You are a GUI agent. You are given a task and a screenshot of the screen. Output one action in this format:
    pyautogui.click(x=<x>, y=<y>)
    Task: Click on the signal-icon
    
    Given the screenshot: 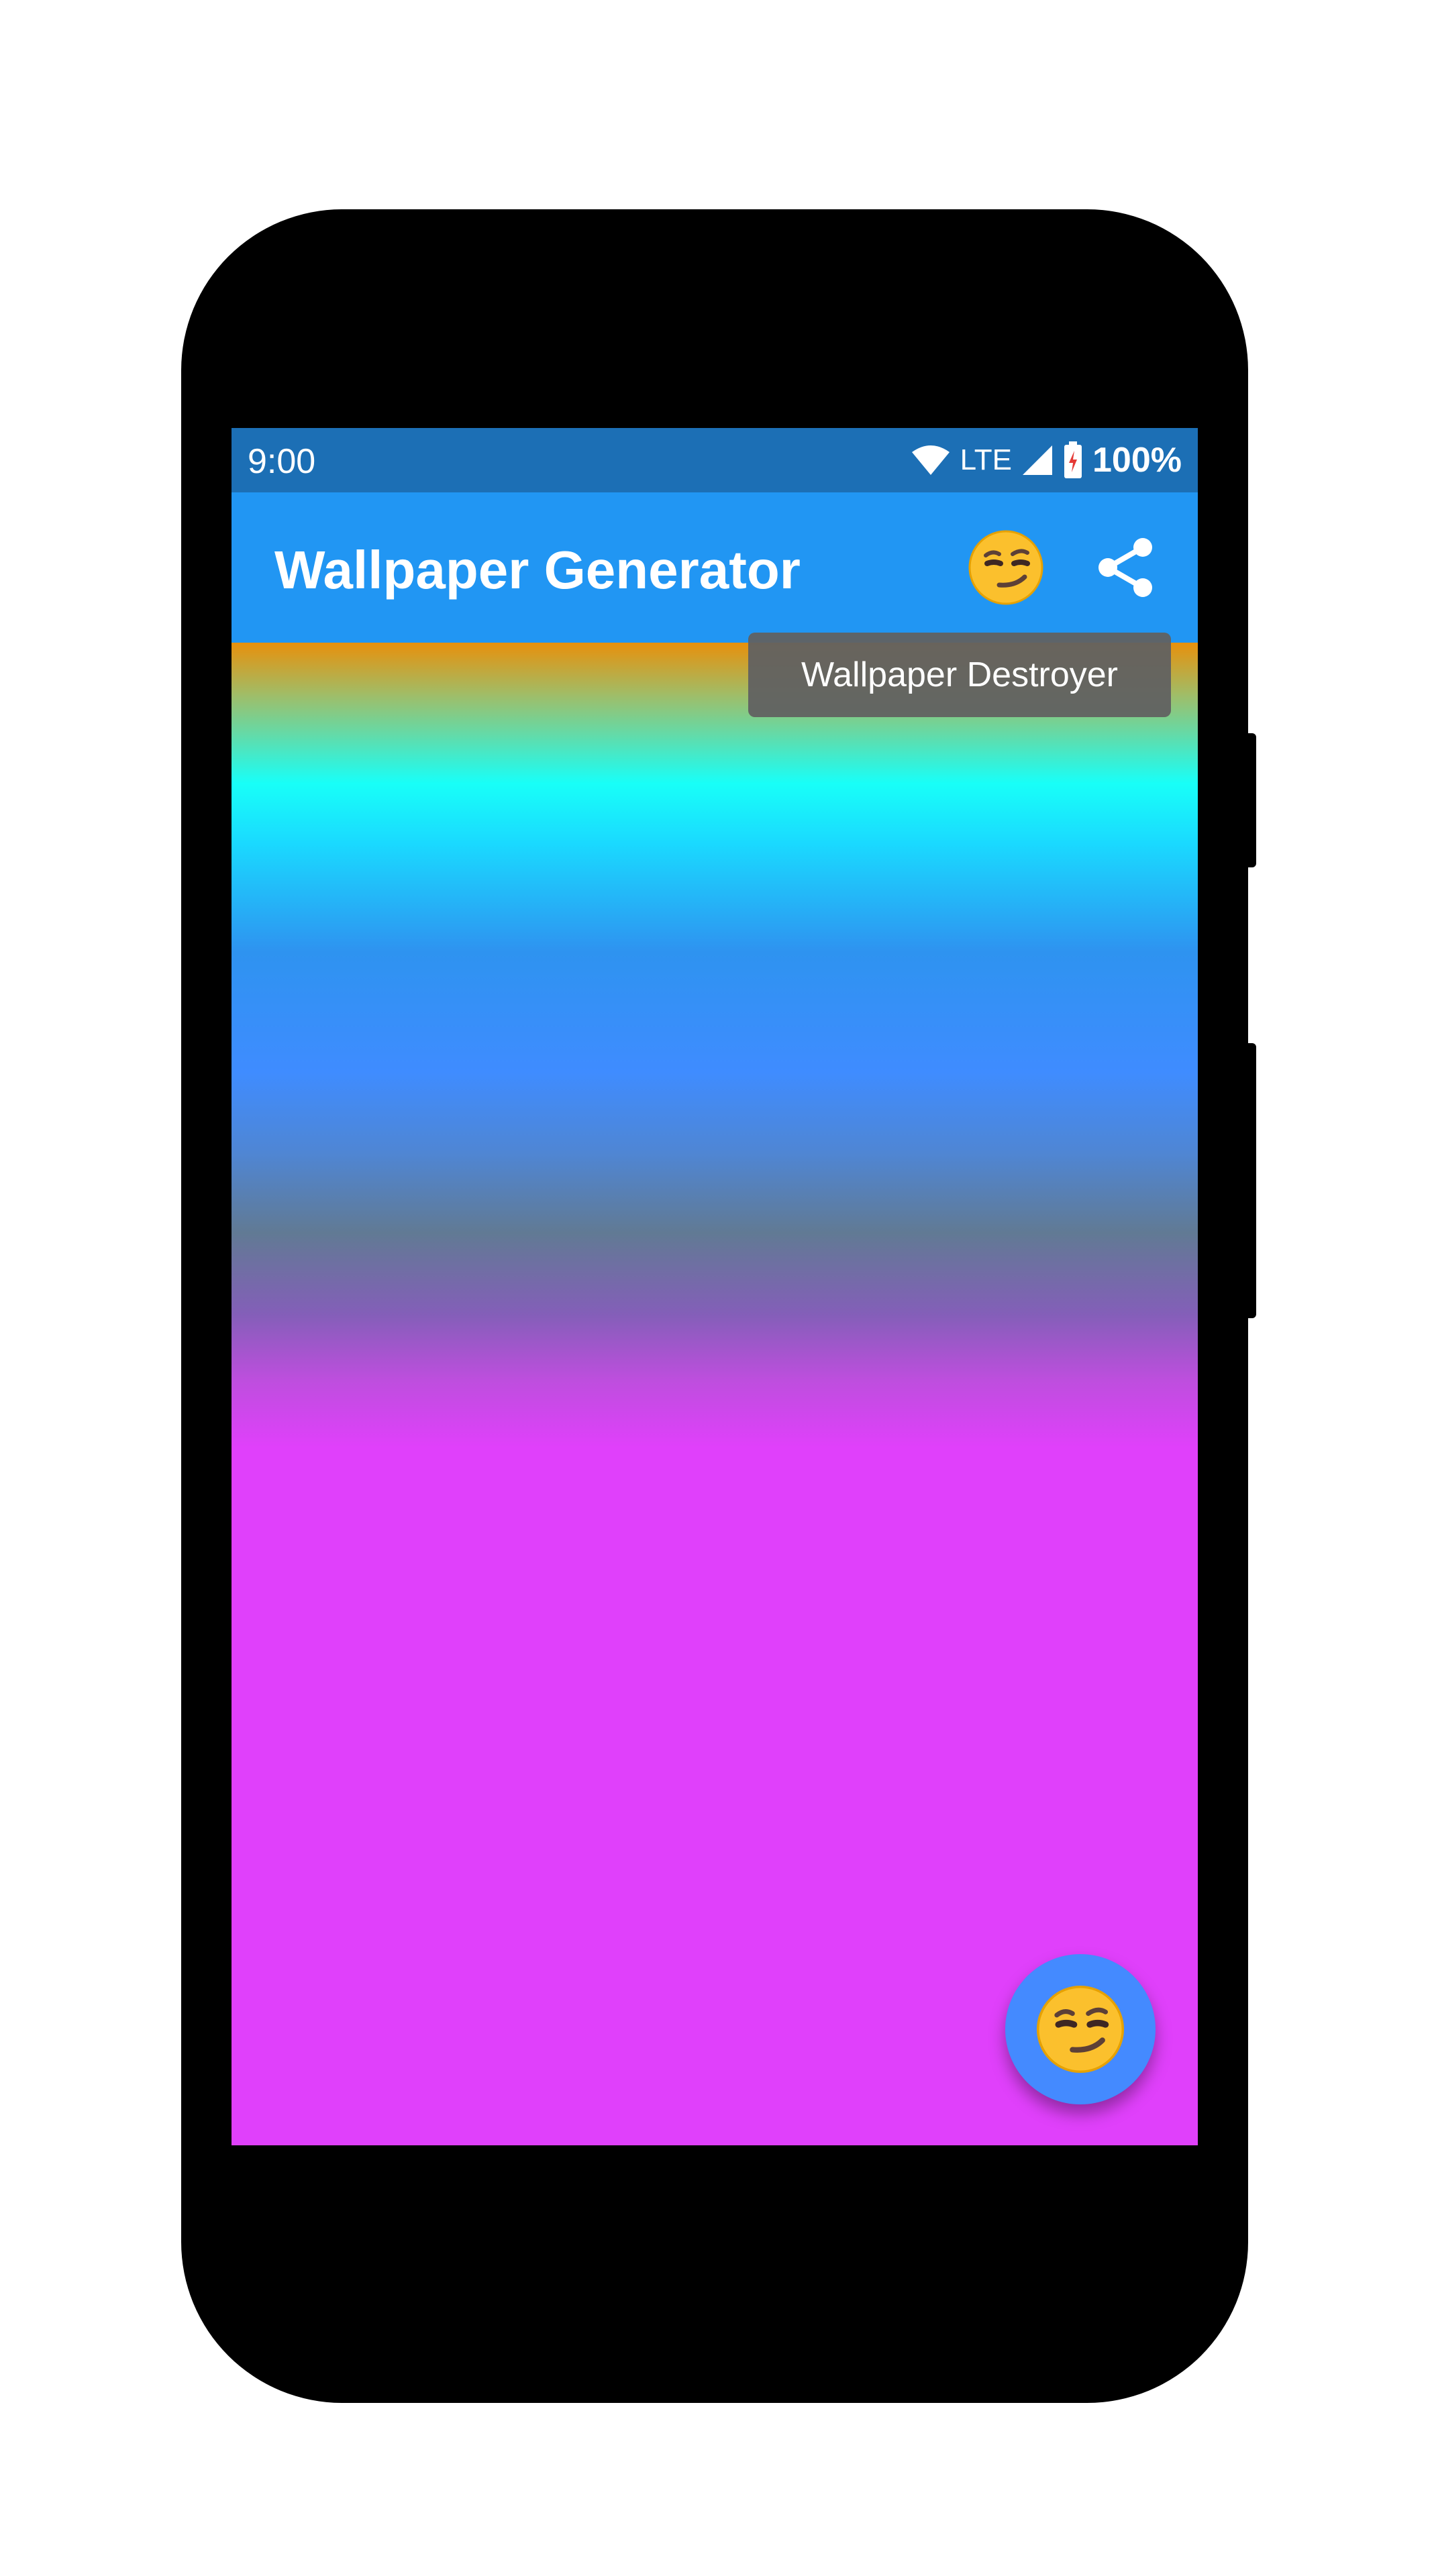 What is the action you would take?
    pyautogui.click(x=1037, y=460)
    